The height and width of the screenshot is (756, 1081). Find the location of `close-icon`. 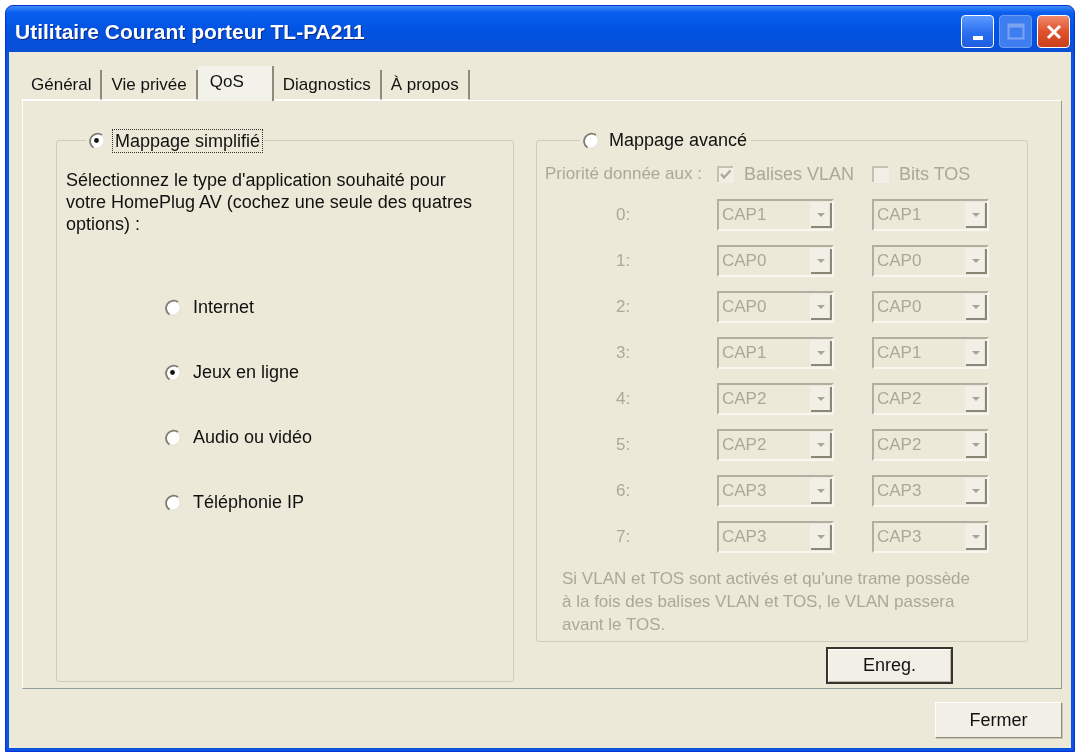

close-icon is located at coordinates (1053, 31).